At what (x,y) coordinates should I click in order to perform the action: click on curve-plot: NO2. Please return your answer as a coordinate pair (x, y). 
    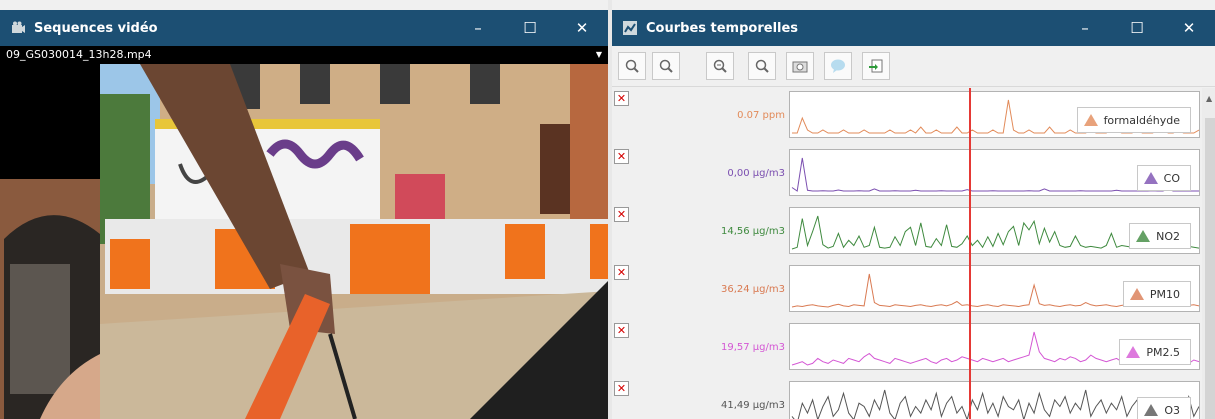
    Looking at the image, I should click on (994, 230).